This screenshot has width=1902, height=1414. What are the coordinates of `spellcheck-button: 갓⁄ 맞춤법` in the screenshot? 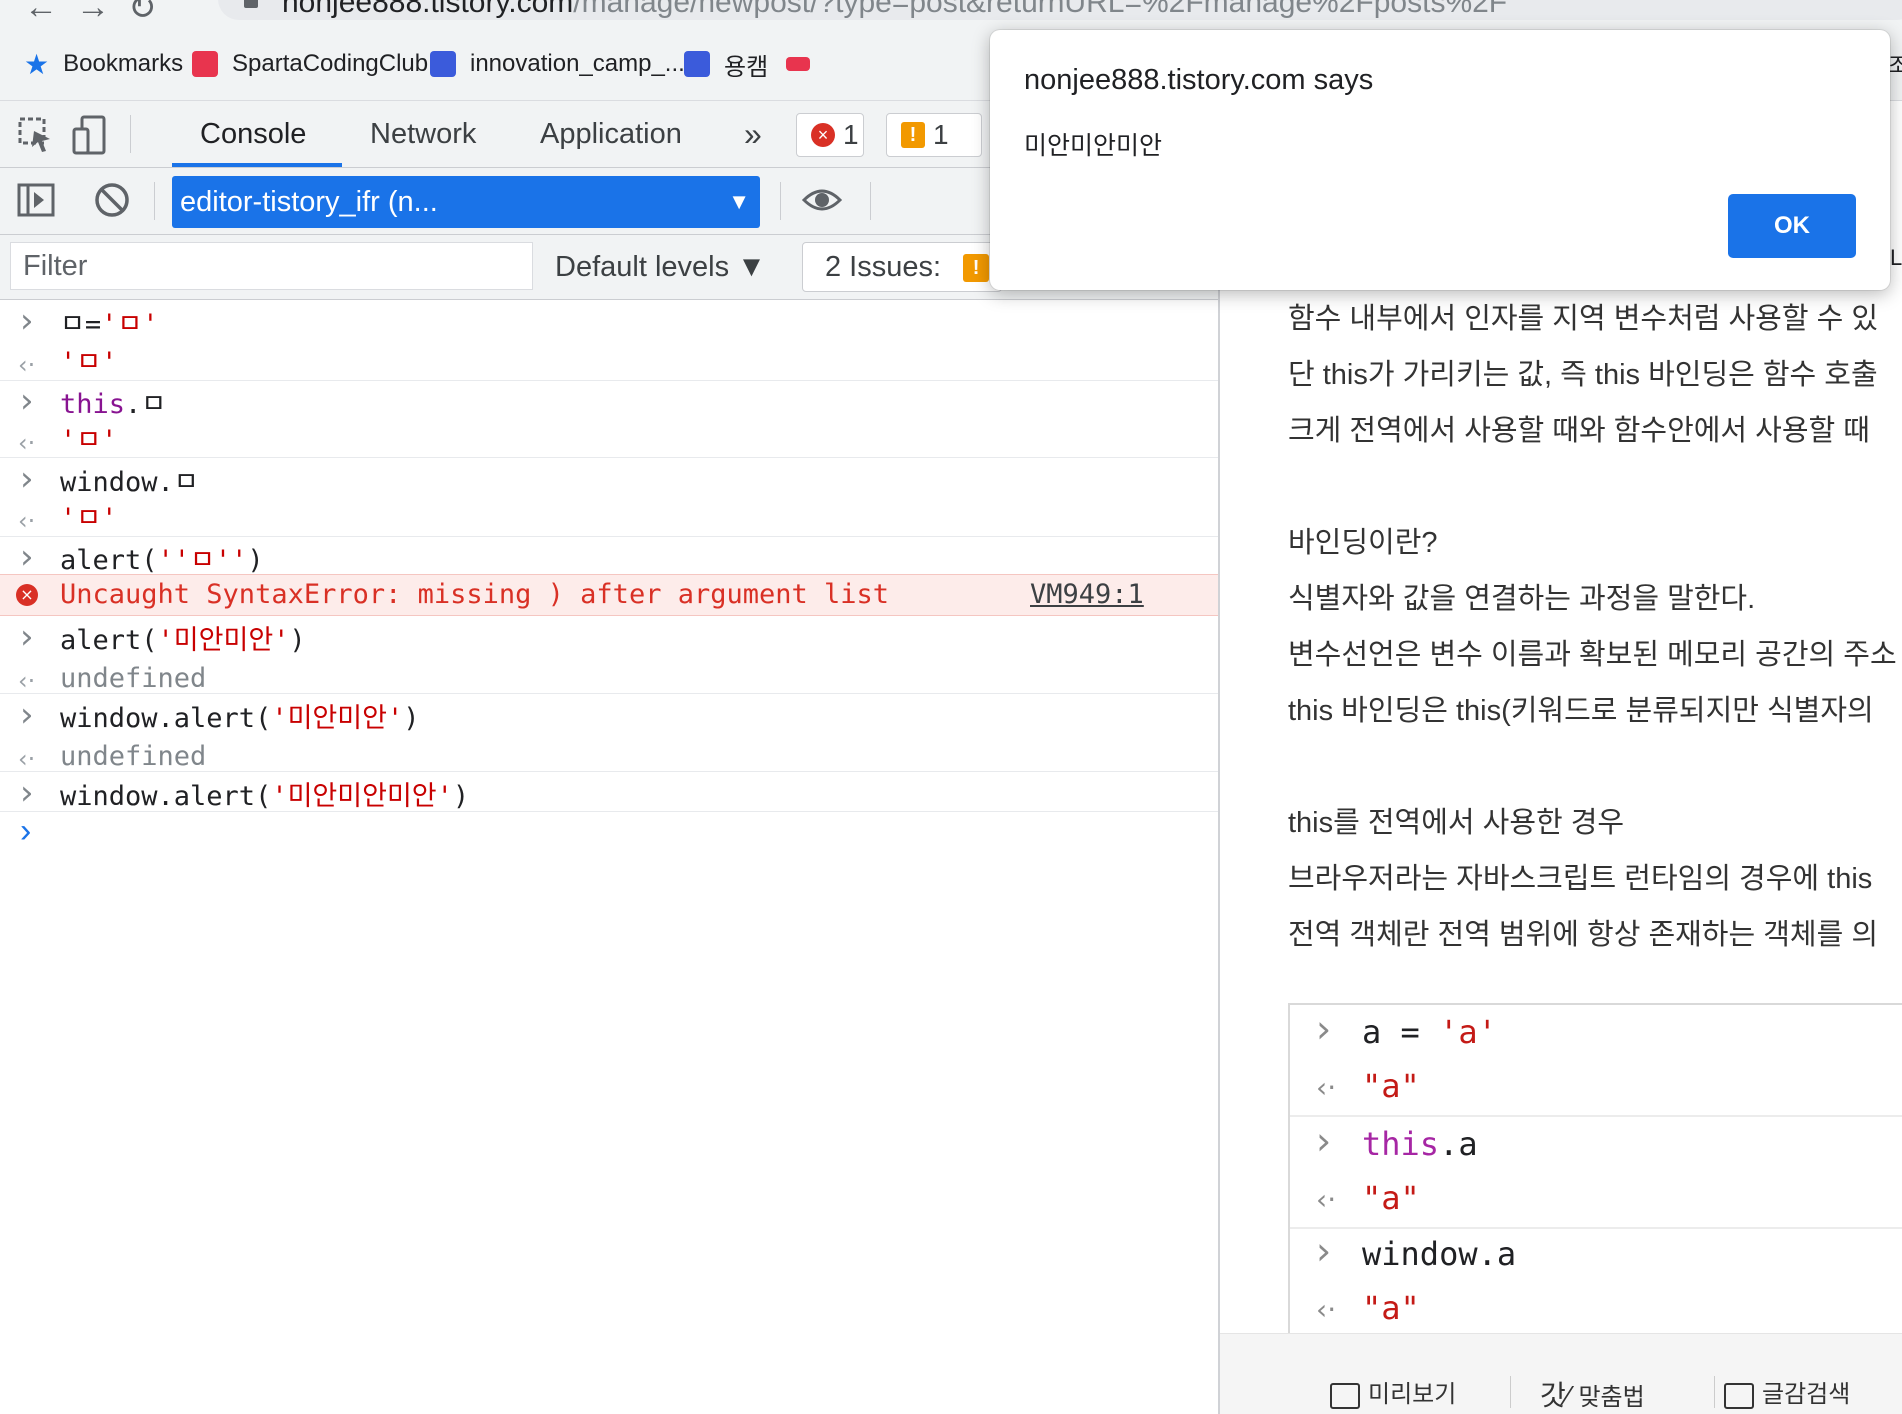 It's located at (1592, 1394).